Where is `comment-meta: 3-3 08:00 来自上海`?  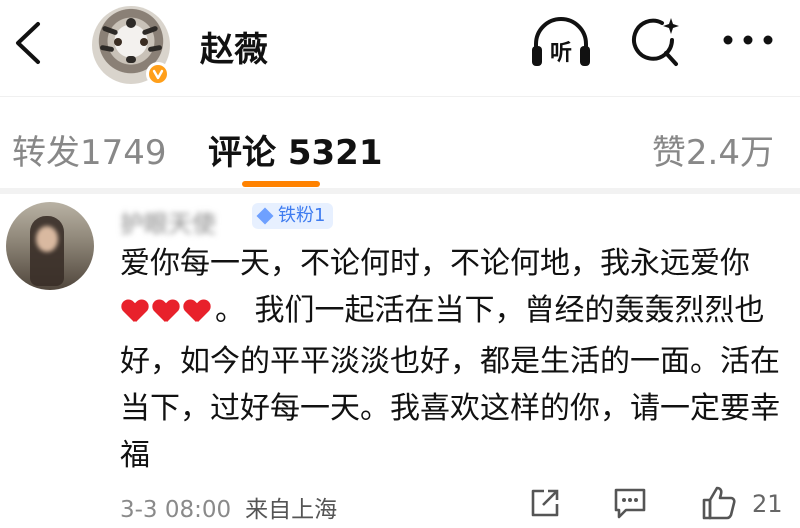
comment-meta: 3-3 08:00 来自上海 is located at coordinates (228, 507).